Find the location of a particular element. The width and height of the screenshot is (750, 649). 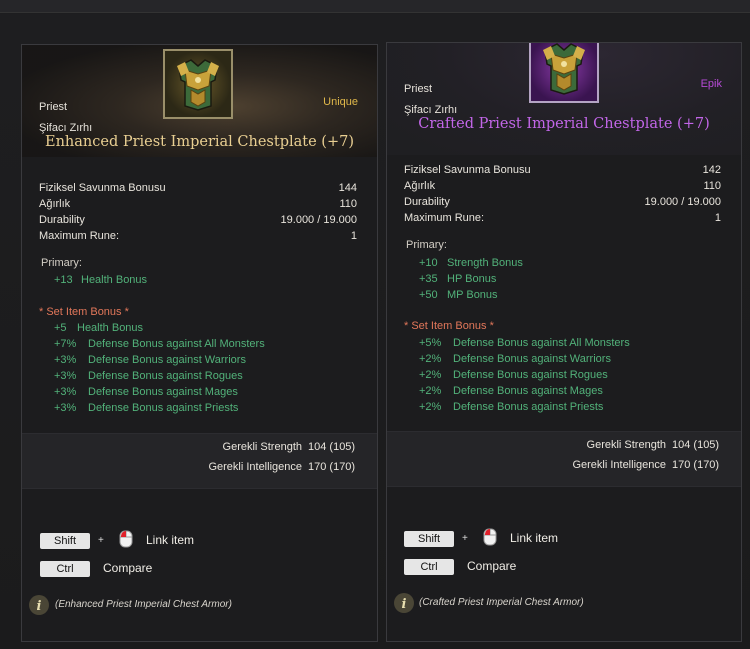

item-rarity: Unique is located at coordinates (340, 102).